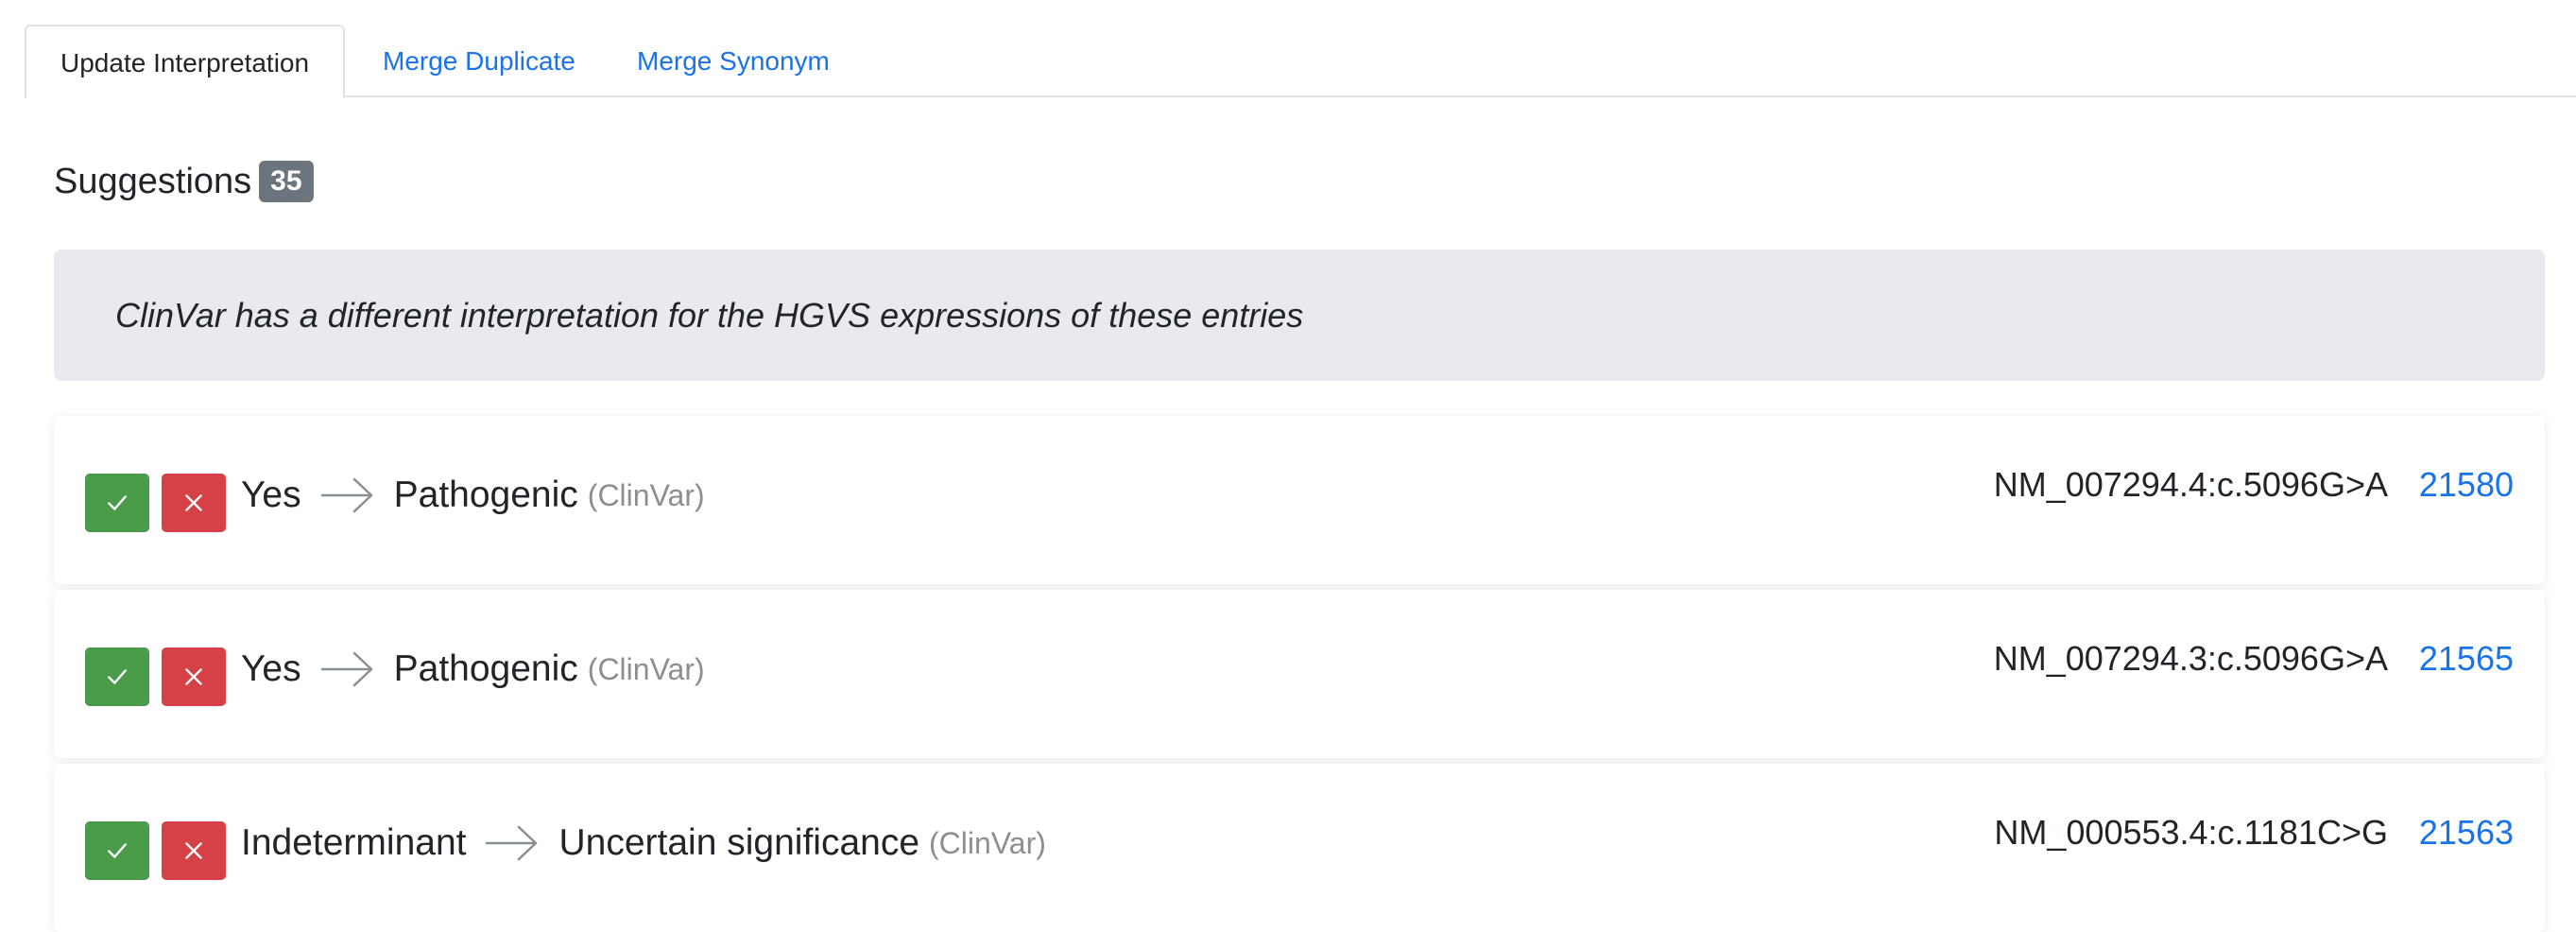 The height and width of the screenshot is (932, 2576). I want to click on entry-id-link: 21563, so click(2466, 833).